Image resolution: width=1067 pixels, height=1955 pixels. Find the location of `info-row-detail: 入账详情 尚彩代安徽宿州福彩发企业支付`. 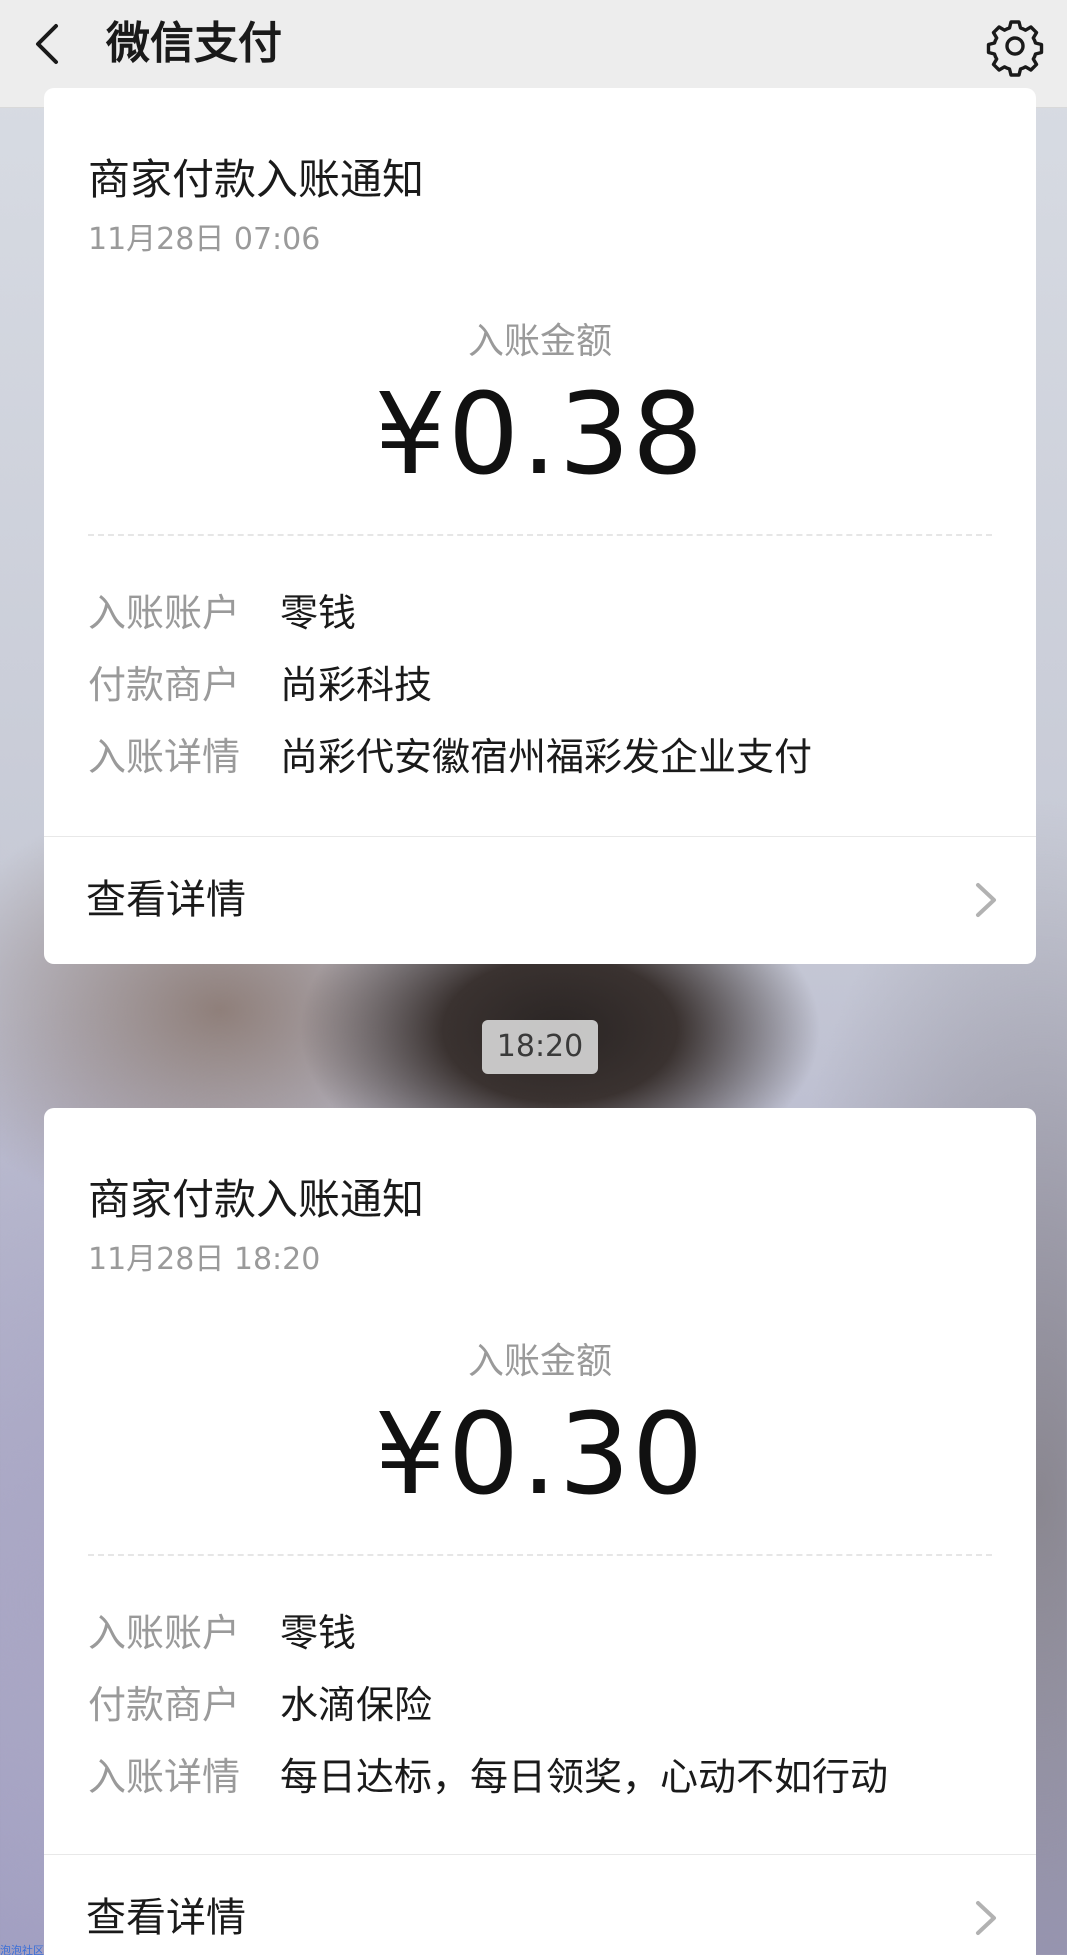

info-row-detail: 入账详情 尚彩代安徽宿州福彩发企业支付 is located at coordinates (450, 757).